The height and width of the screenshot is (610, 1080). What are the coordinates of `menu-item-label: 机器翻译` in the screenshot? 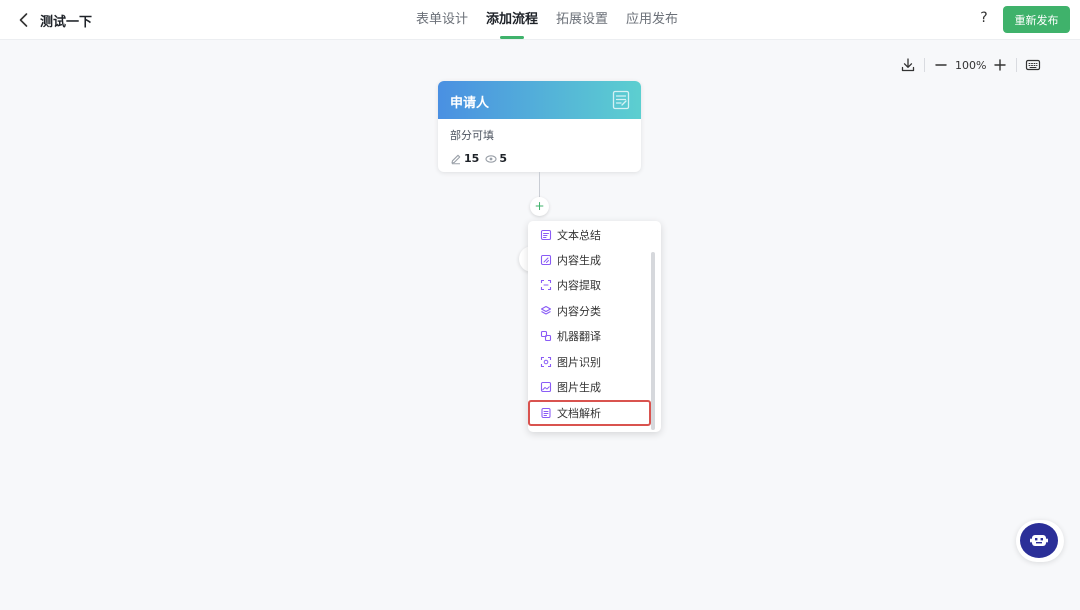 It's located at (579, 336).